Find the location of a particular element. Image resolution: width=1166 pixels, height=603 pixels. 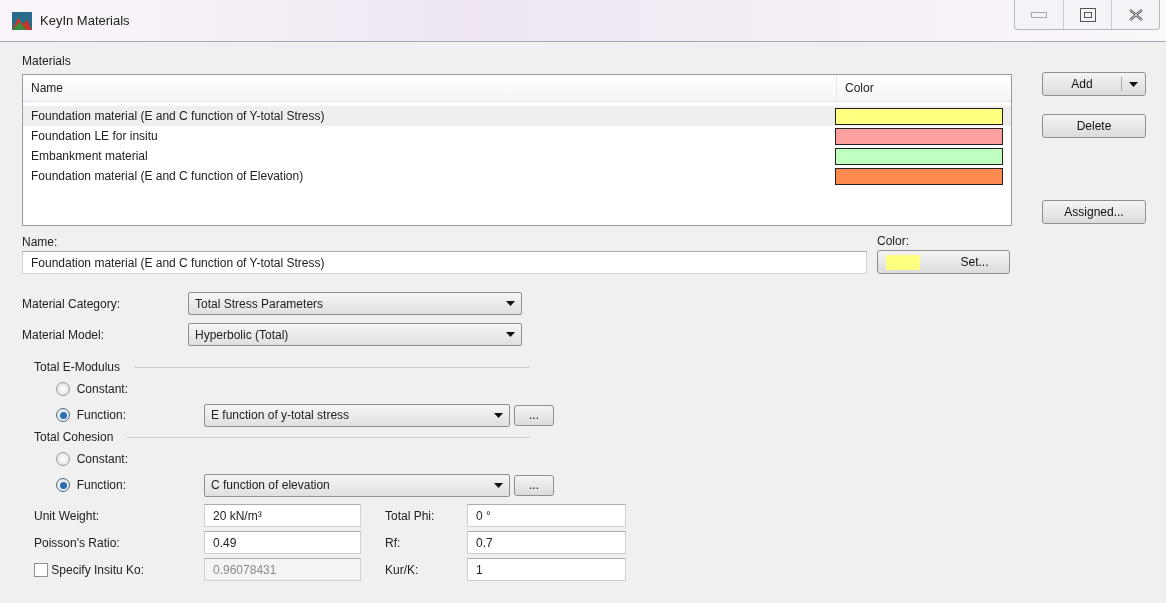

dropdown: C function of elevation is located at coordinates (357, 485).